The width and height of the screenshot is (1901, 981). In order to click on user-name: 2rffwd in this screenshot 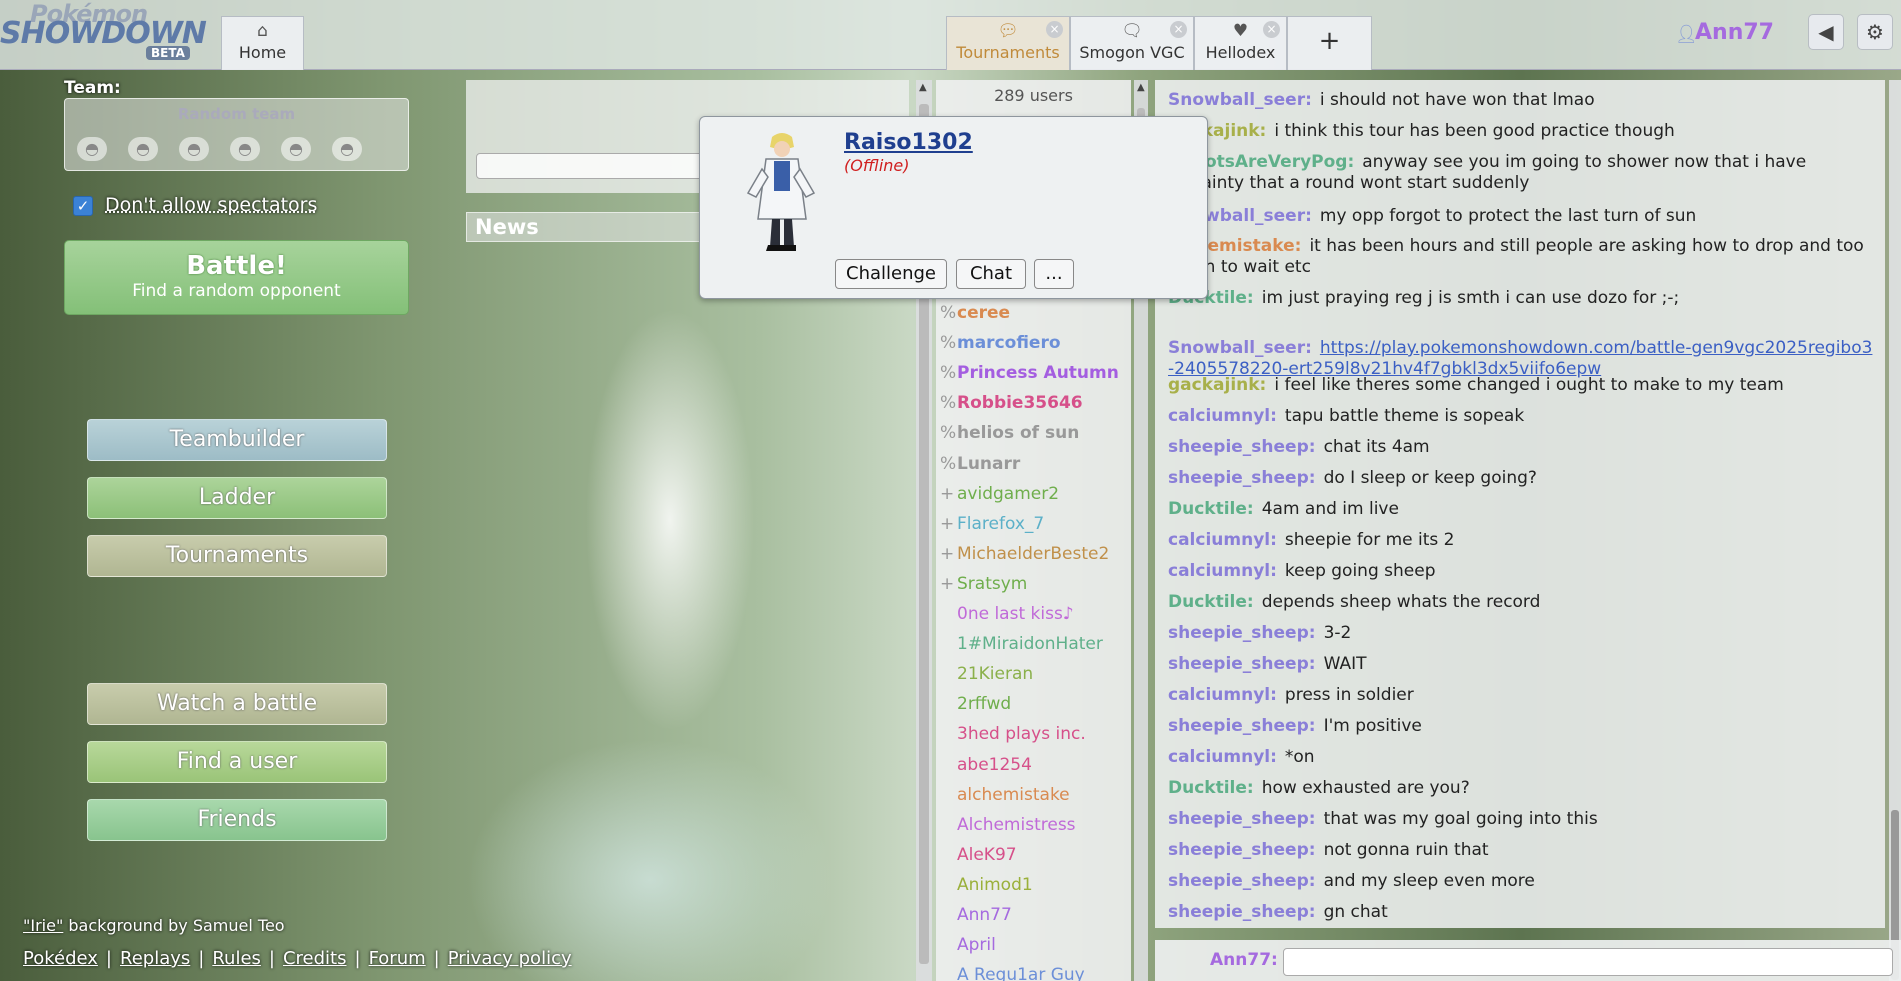, I will do `click(984, 704)`.